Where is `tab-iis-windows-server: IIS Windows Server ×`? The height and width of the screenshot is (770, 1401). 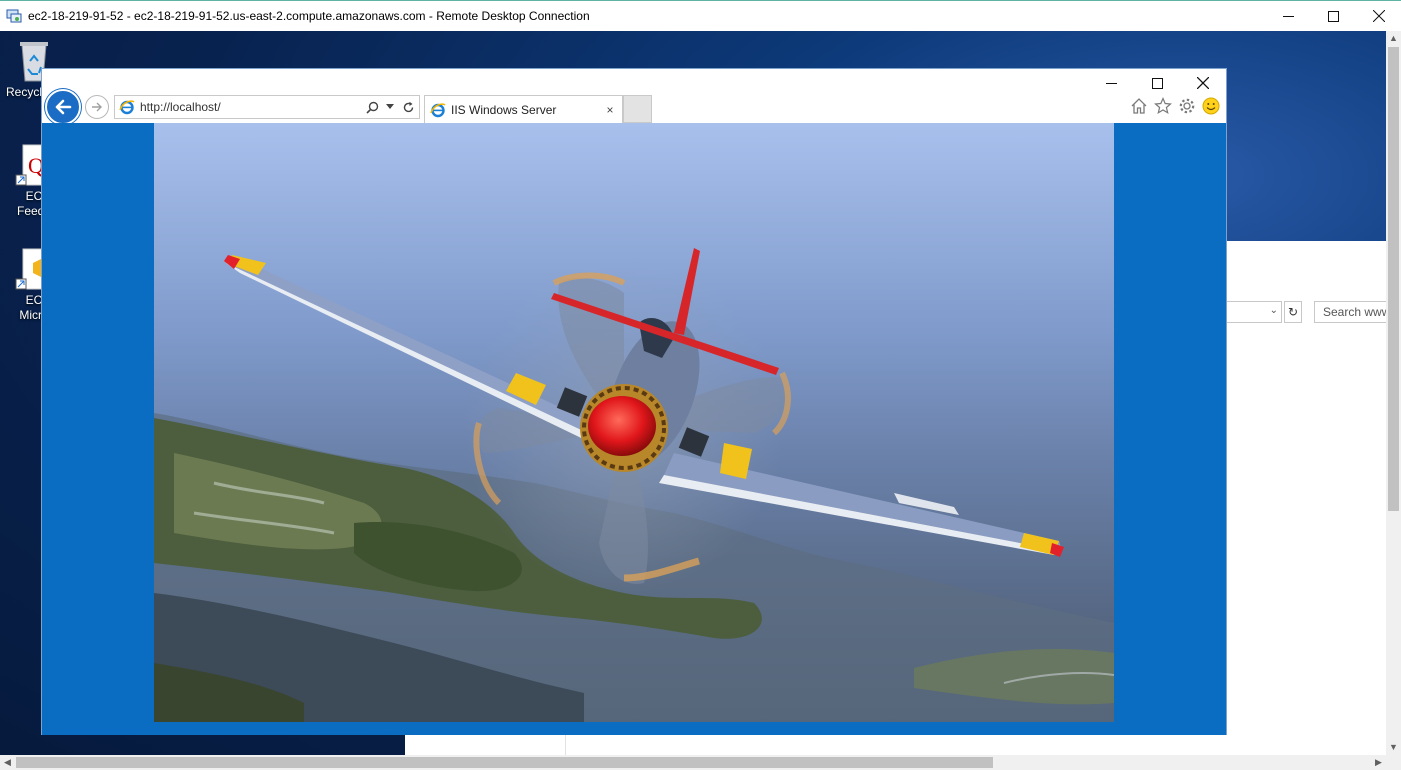 tab-iis-windows-server: IIS Windows Server × is located at coordinates (523, 109).